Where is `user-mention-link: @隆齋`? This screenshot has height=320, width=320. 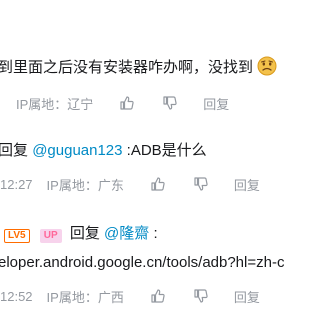 user-mention-link: @隆齋 is located at coordinates (126, 233).